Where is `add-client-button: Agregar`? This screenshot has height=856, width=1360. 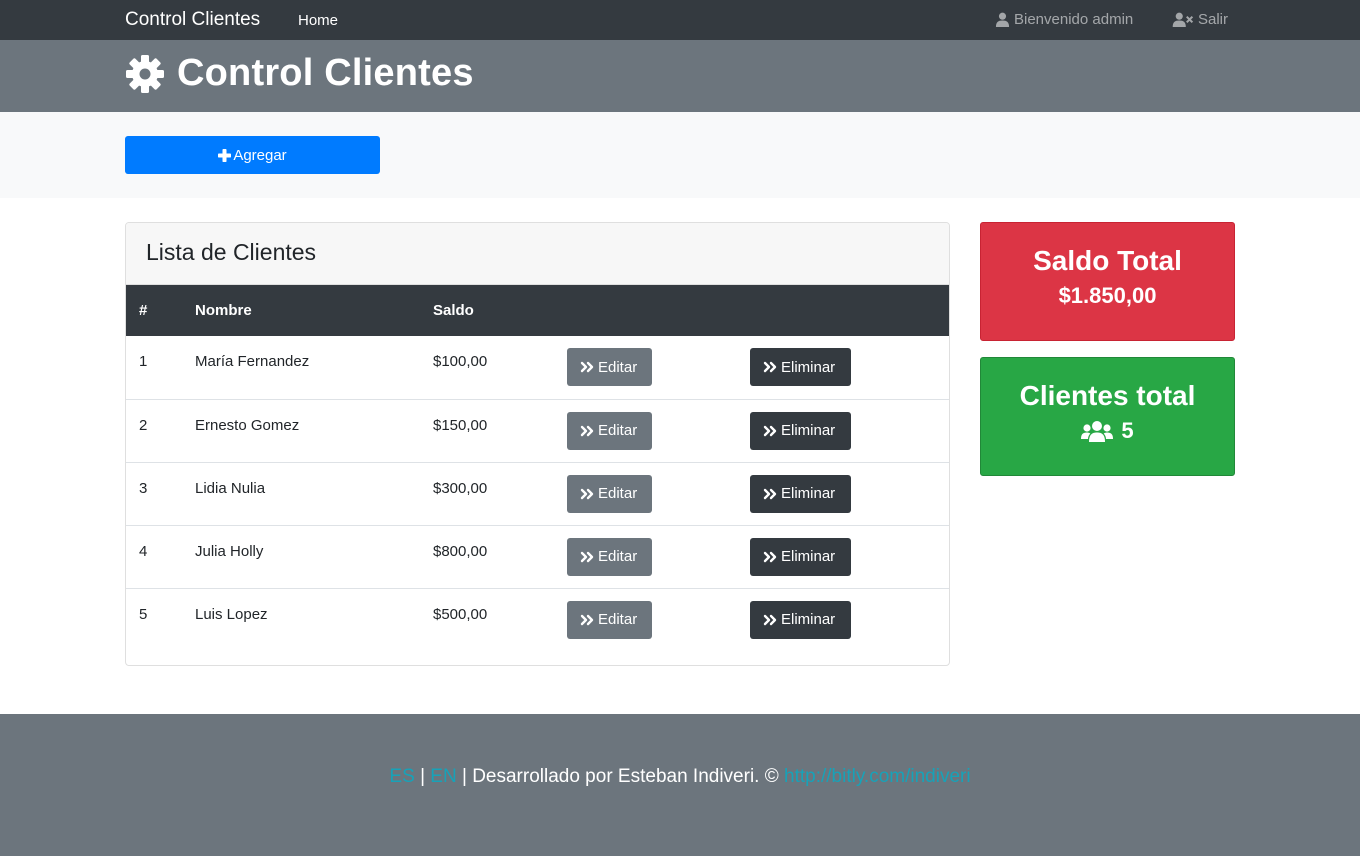 add-client-button: Agregar is located at coordinates (252, 155).